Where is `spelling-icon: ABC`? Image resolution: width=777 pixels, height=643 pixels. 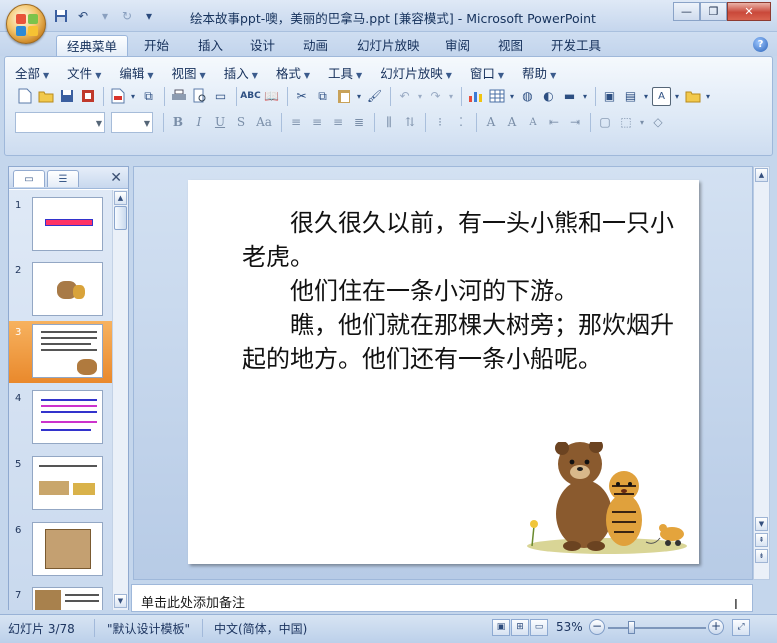 spelling-icon: ABC is located at coordinates (250, 96).